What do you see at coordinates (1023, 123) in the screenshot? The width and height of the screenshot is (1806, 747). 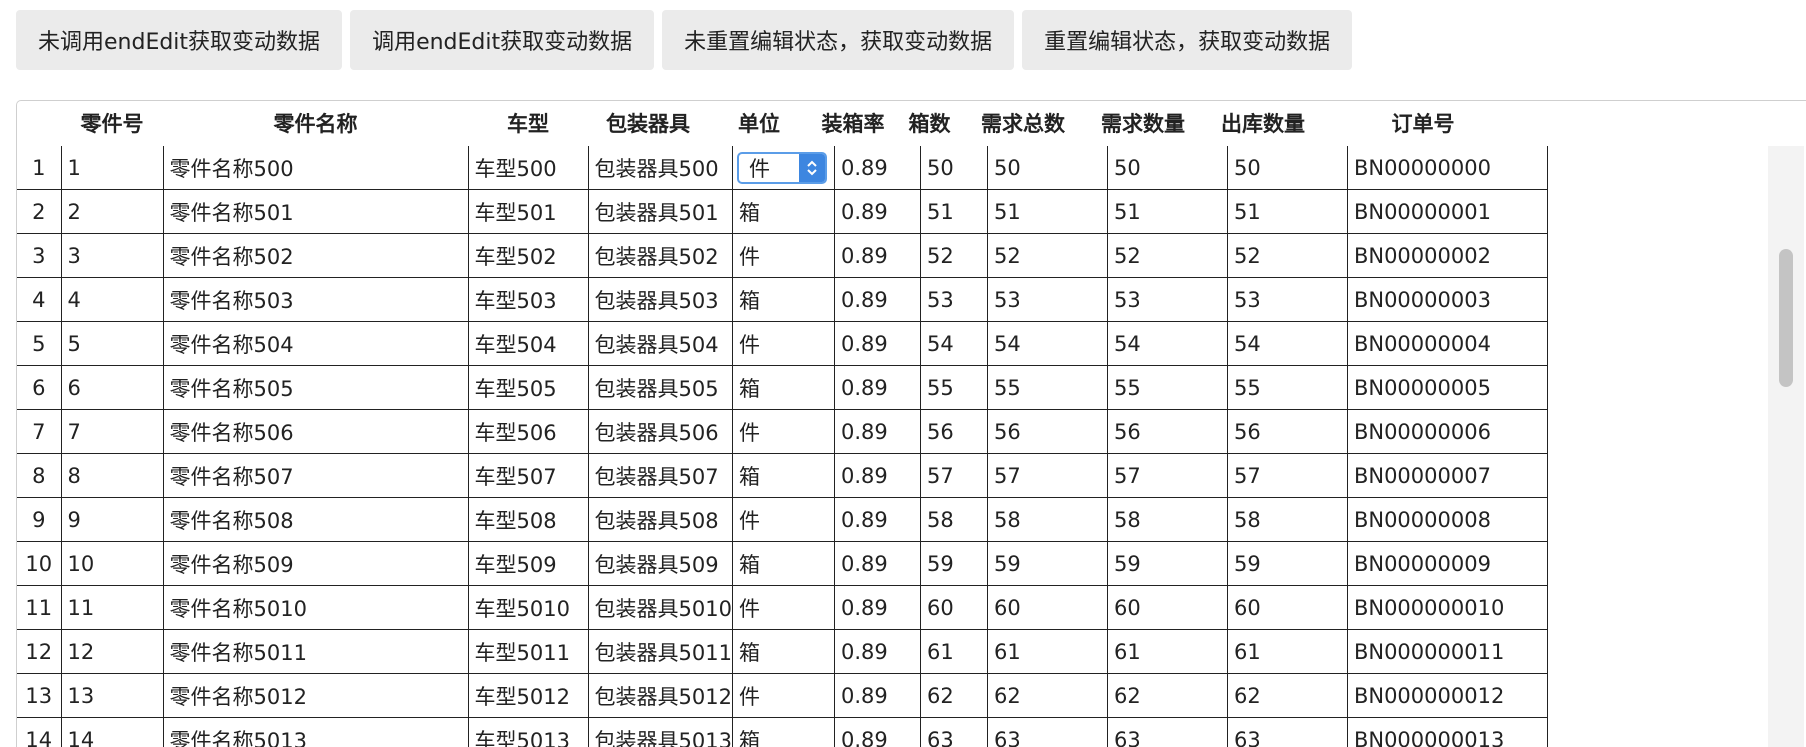 I see `header-total-demand: 需求总数` at bounding box center [1023, 123].